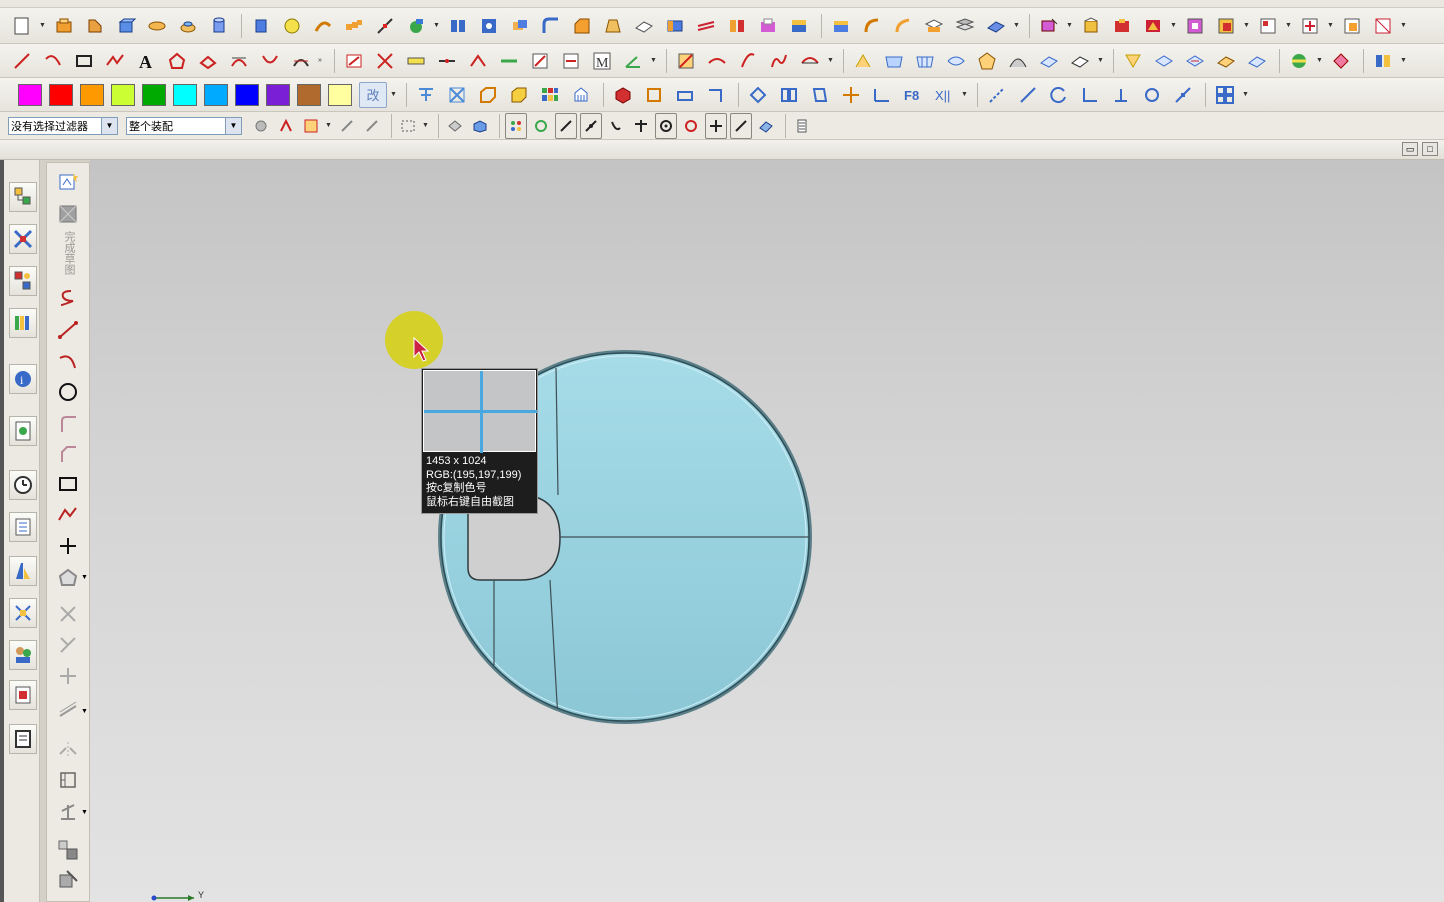 This screenshot has width=1444, height=902. What do you see at coordinates (23, 197) in the screenshot?
I see `assembly-navigator-tab` at bounding box center [23, 197].